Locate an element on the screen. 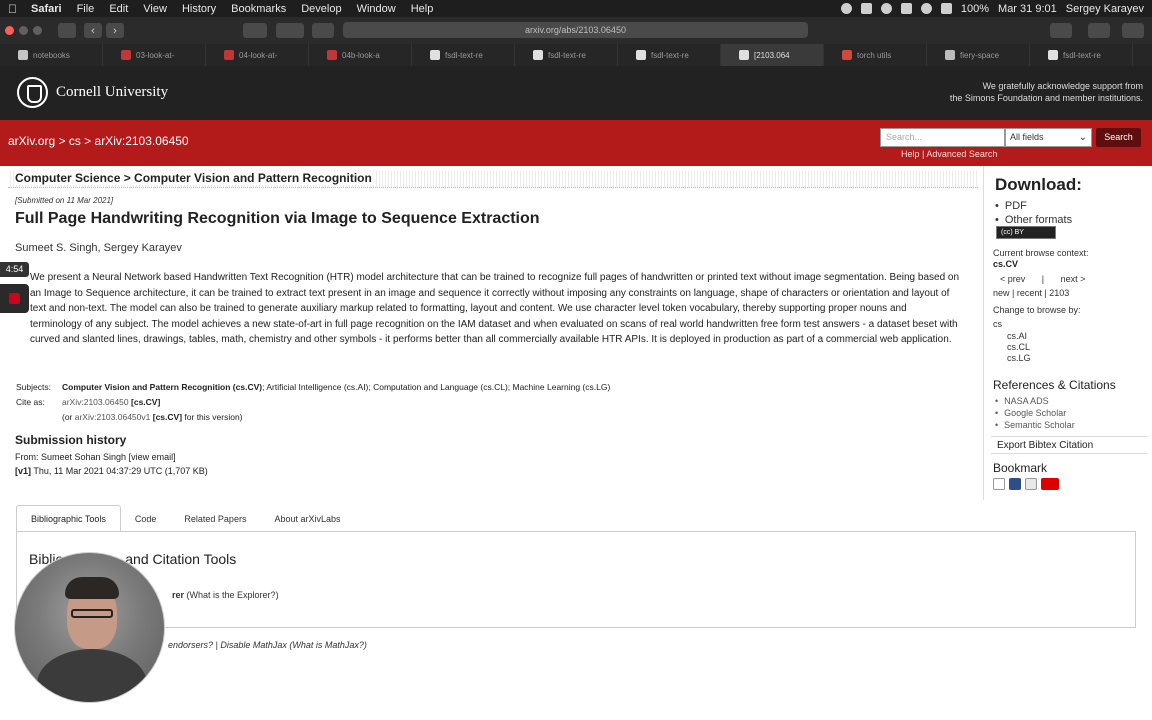 Image resolution: width=1152 pixels, height=720 pixels. browser-tab: [2103.064 is located at coordinates (772, 55).